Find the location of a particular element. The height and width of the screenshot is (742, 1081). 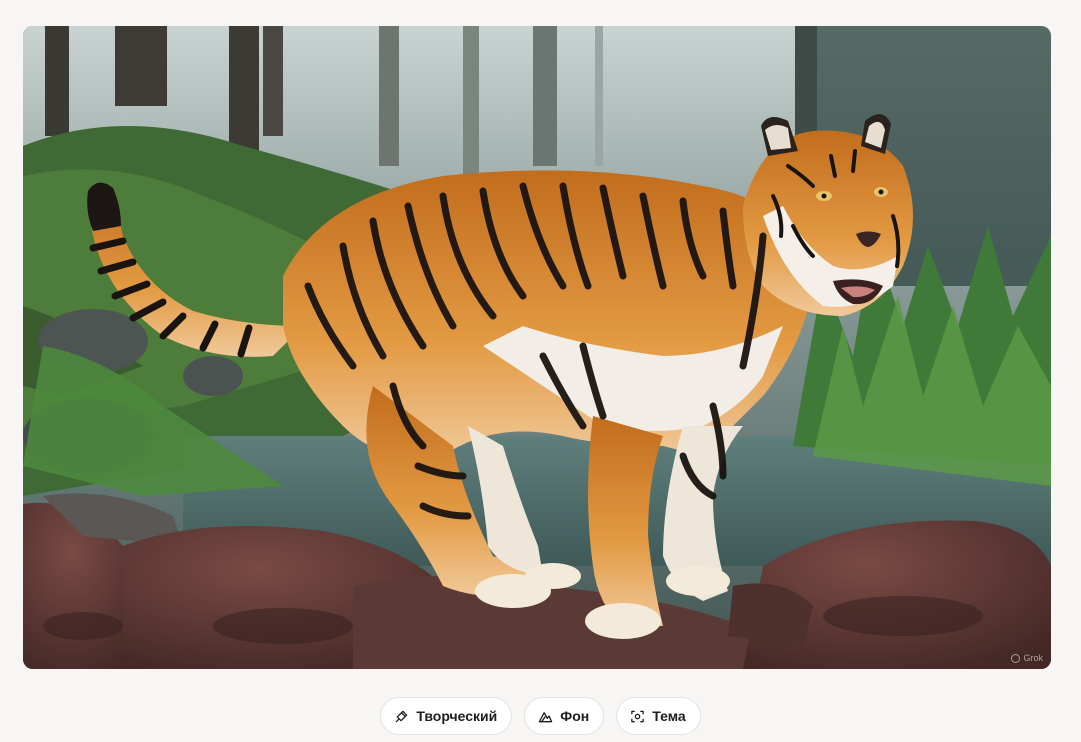

watermark-text: Grok is located at coordinates (1033, 658).